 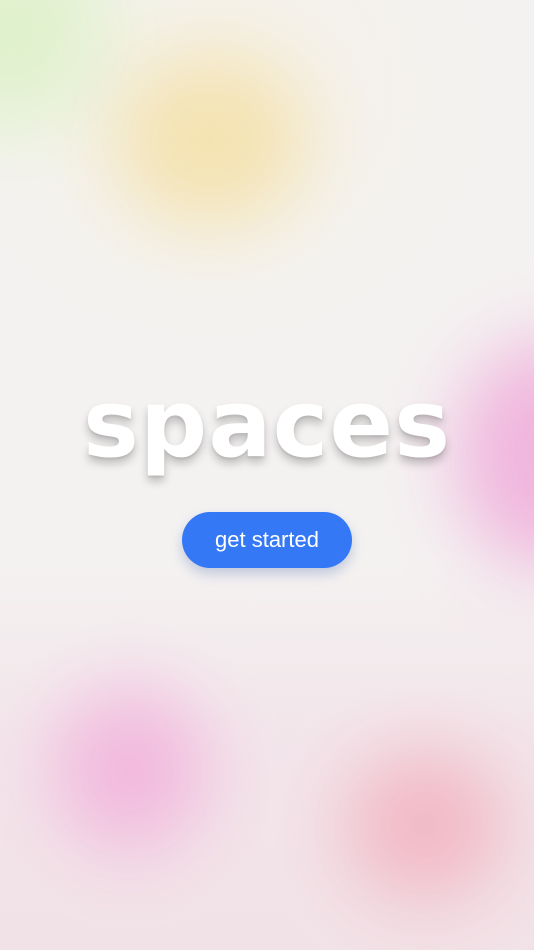 I want to click on background-blob-pink-left, so click(x=130, y=770).